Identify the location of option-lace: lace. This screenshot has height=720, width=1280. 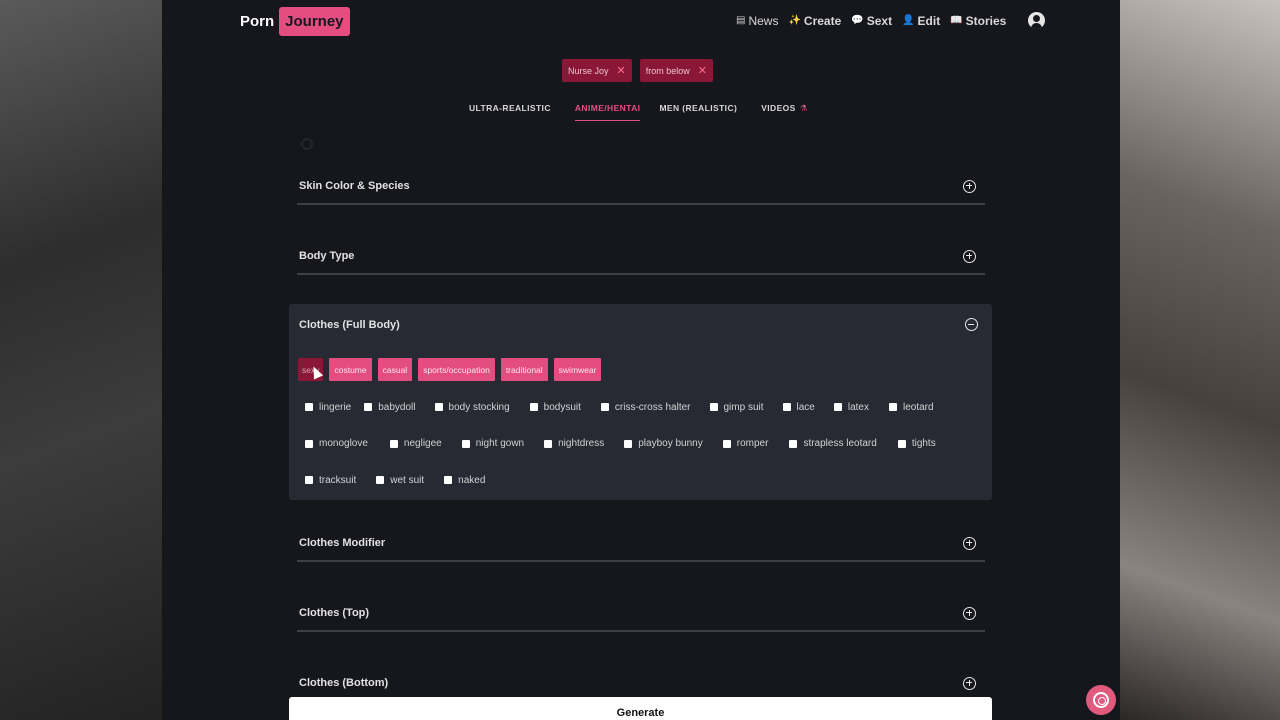
(798, 407).